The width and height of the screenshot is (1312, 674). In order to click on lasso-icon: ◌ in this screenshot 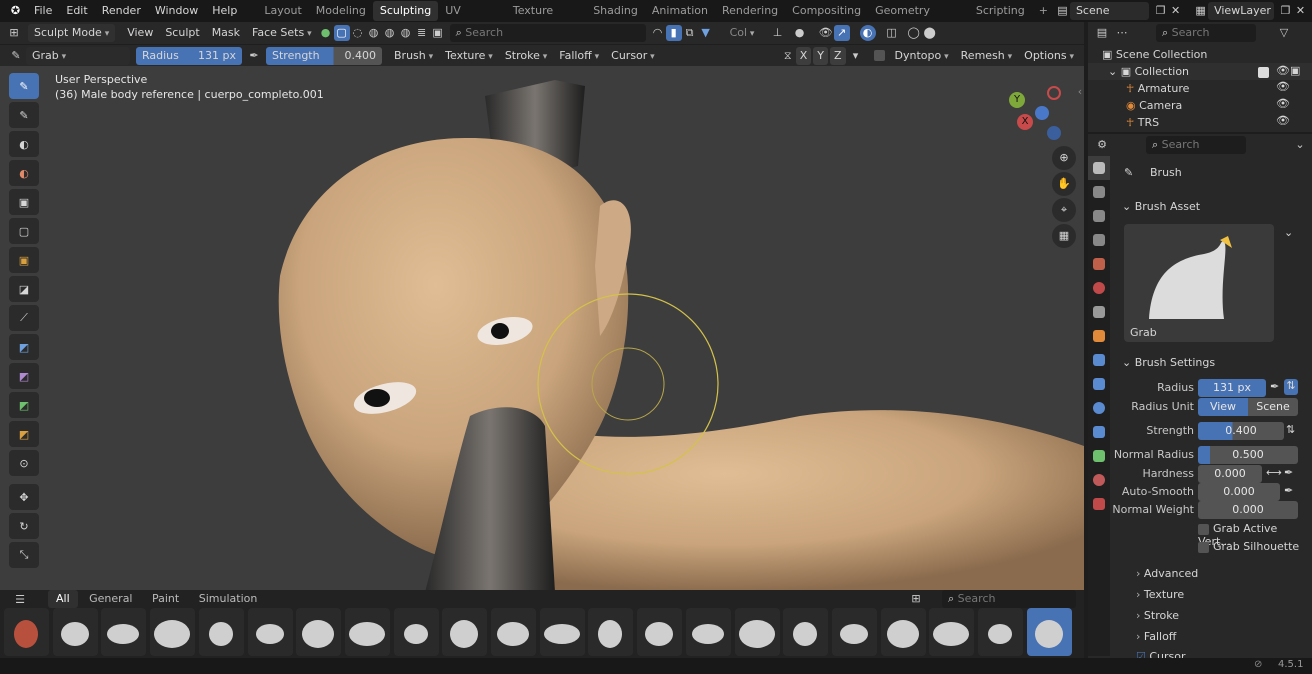, I will do `click(358, 33)`.